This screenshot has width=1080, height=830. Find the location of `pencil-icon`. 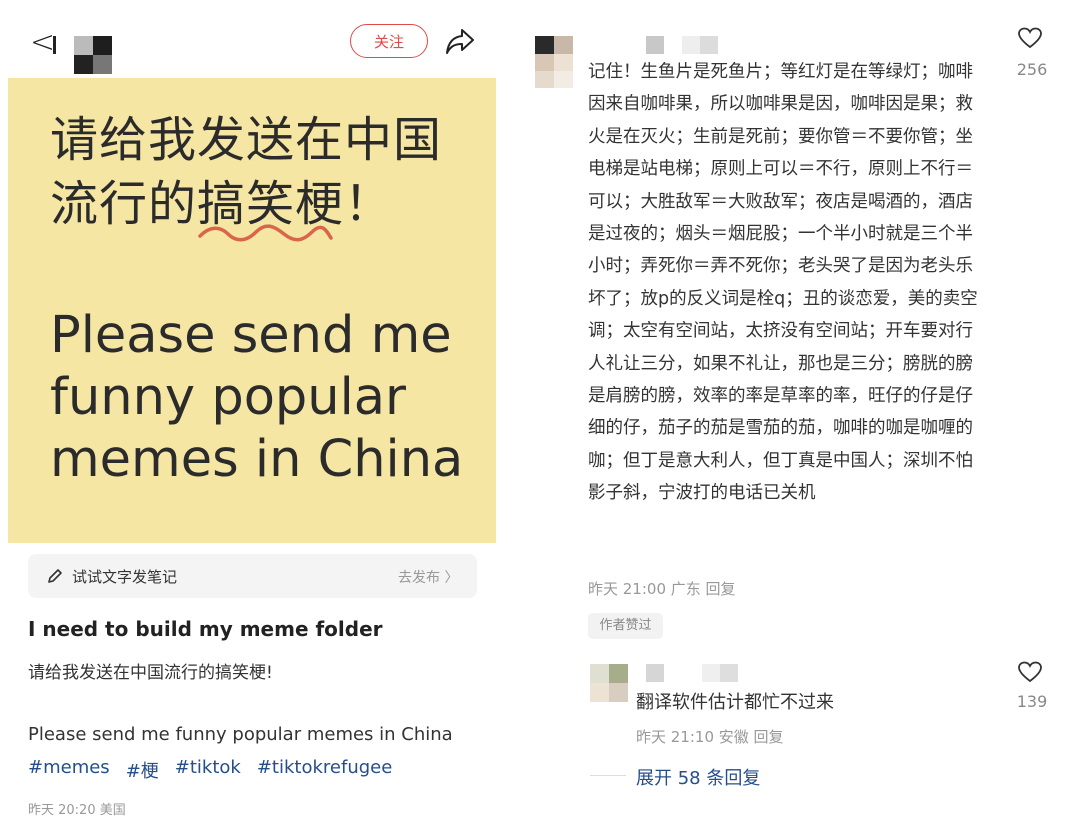

pencil-icon is located at coordinates (55, 576).